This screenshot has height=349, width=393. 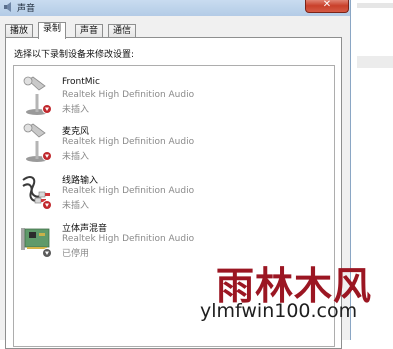 What do you see at coordinates (7, 7) in the screenshot?
I see `speaker-icon` at bounding box center [7, 7].